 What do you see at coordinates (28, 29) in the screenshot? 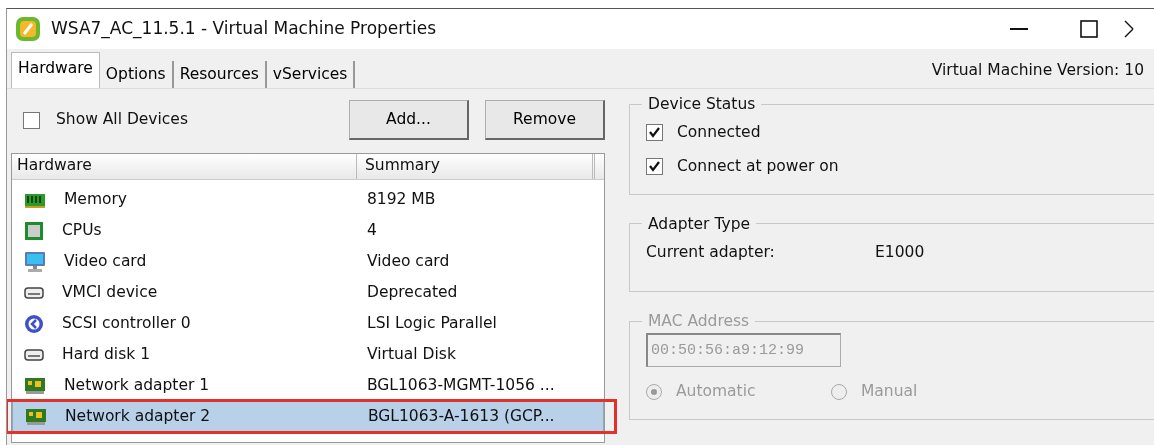
I see `app-logo-icon` at bounding box center [28, 29].